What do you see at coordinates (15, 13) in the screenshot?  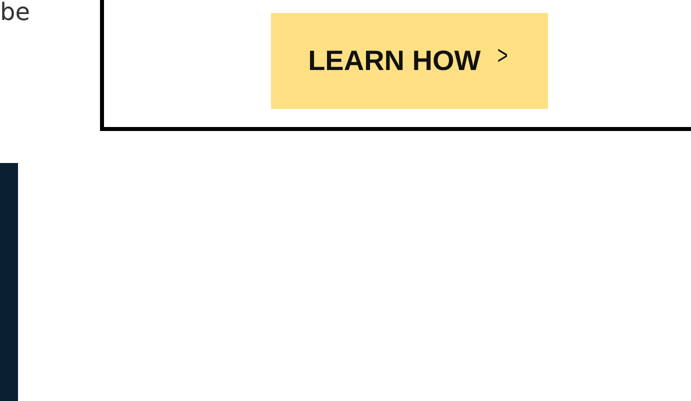 I see `body-text: be` at bounding box center [15, 13].